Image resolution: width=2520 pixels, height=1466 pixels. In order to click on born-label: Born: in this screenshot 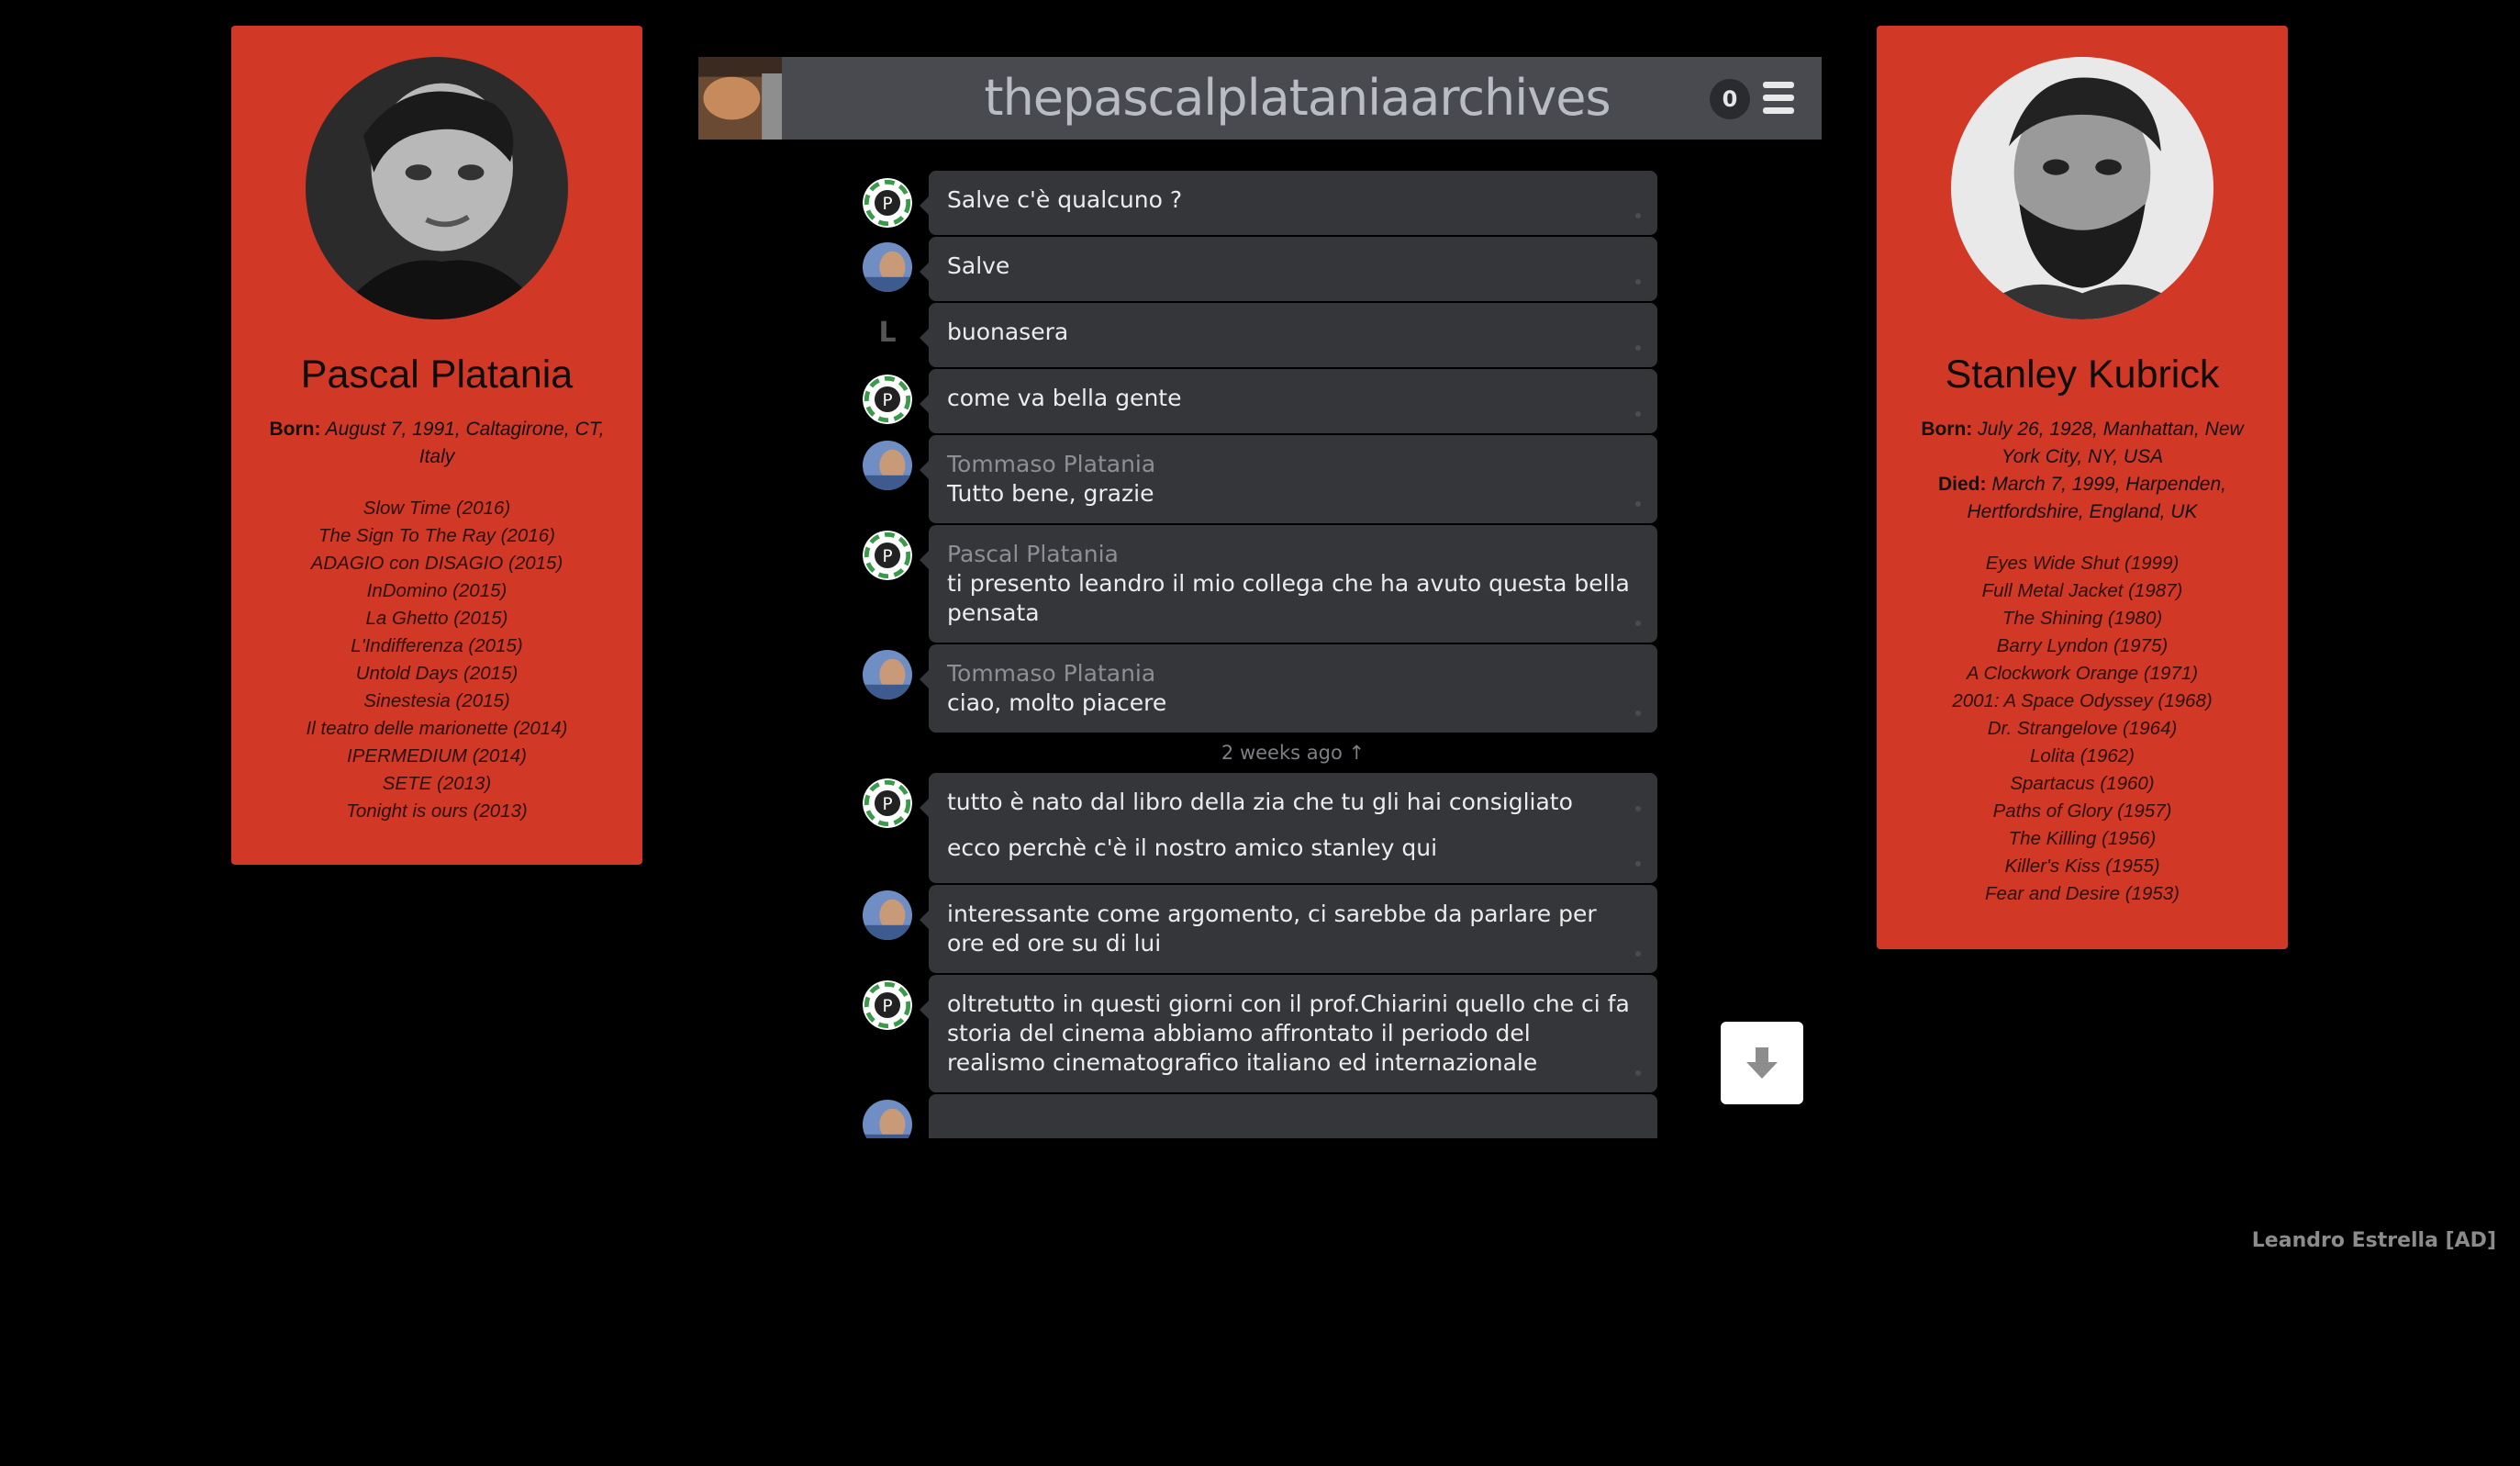, I will do `click(295, 429)`.